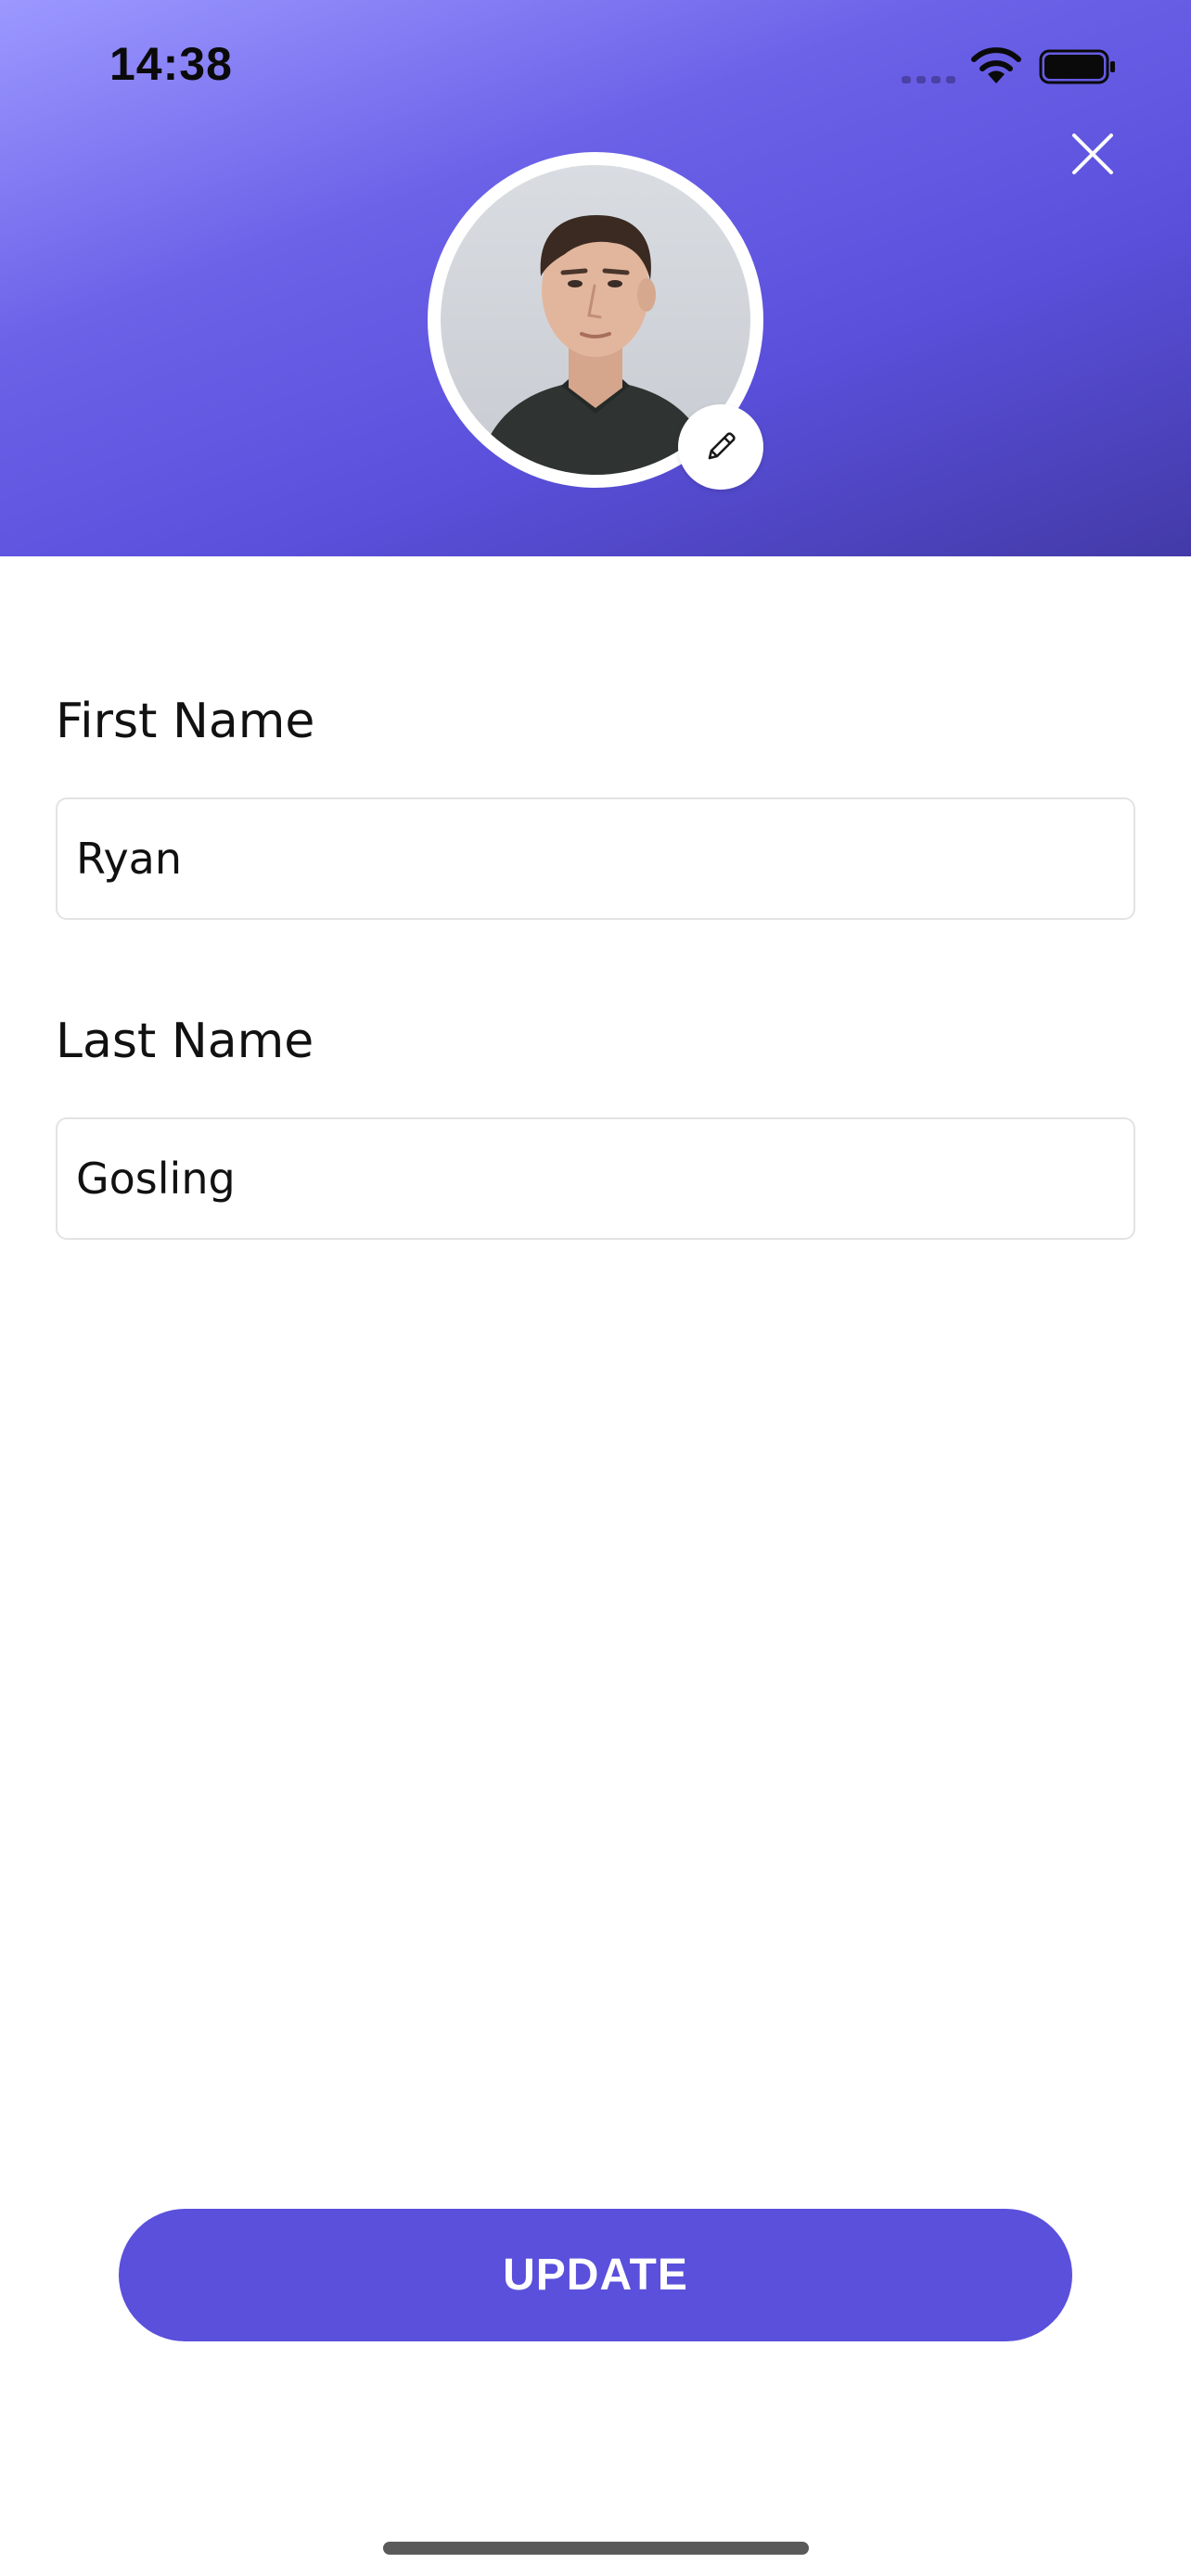 This screenshot has height=2576, width=1191. Describe the element at coordinates (595, 321) in the screenshot. I see `avatar-container` at that location.